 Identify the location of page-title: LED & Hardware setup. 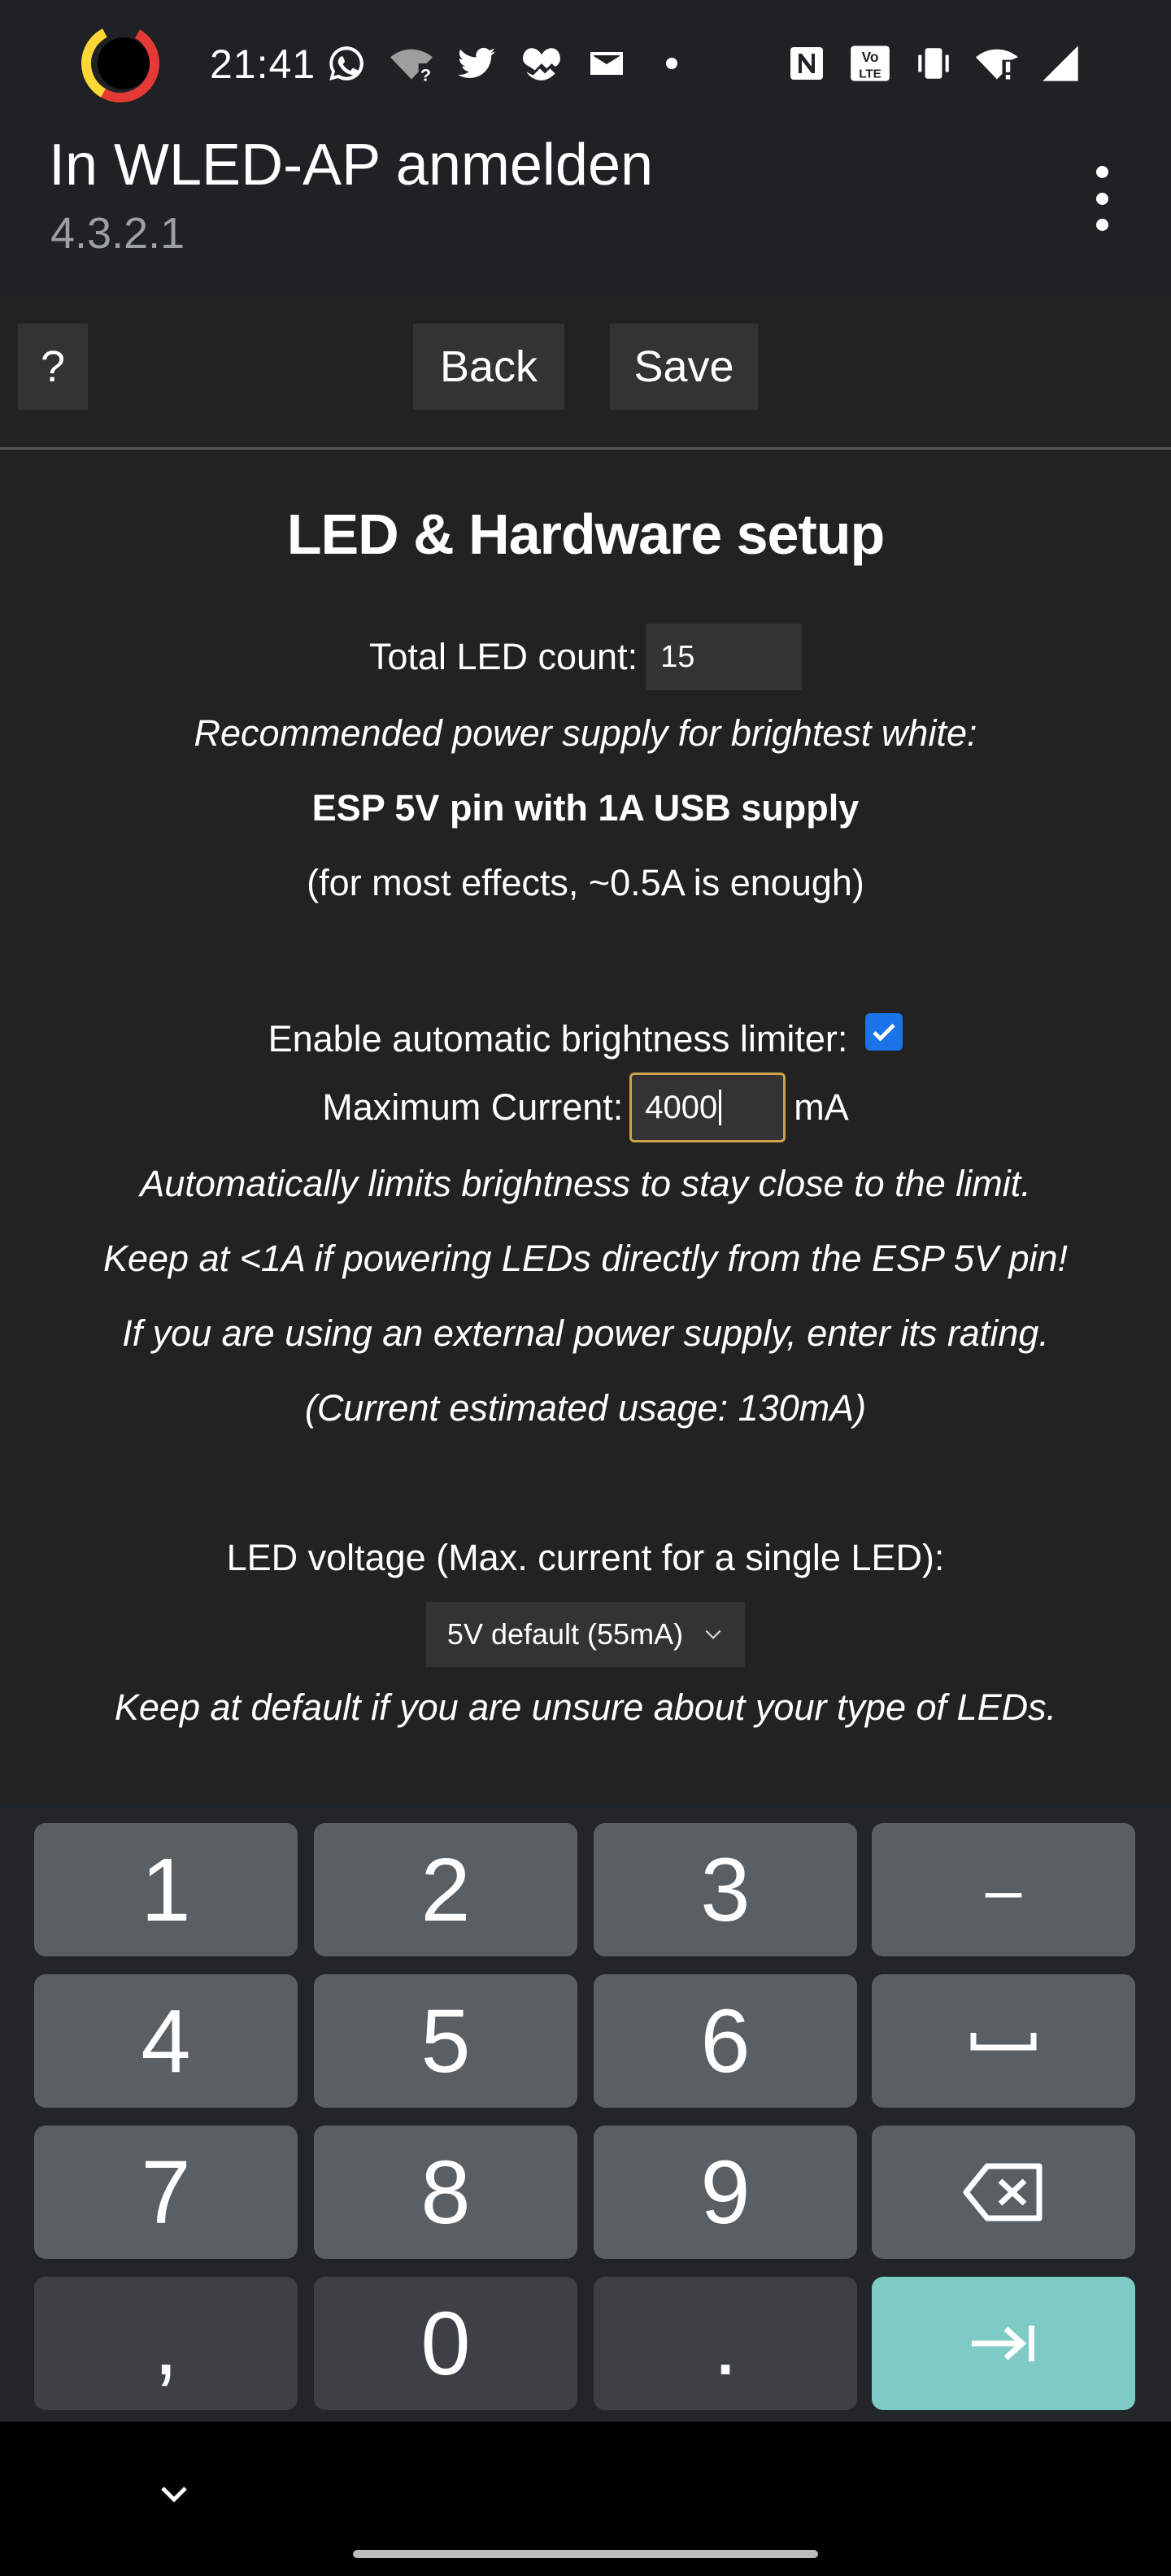
(586, 535).